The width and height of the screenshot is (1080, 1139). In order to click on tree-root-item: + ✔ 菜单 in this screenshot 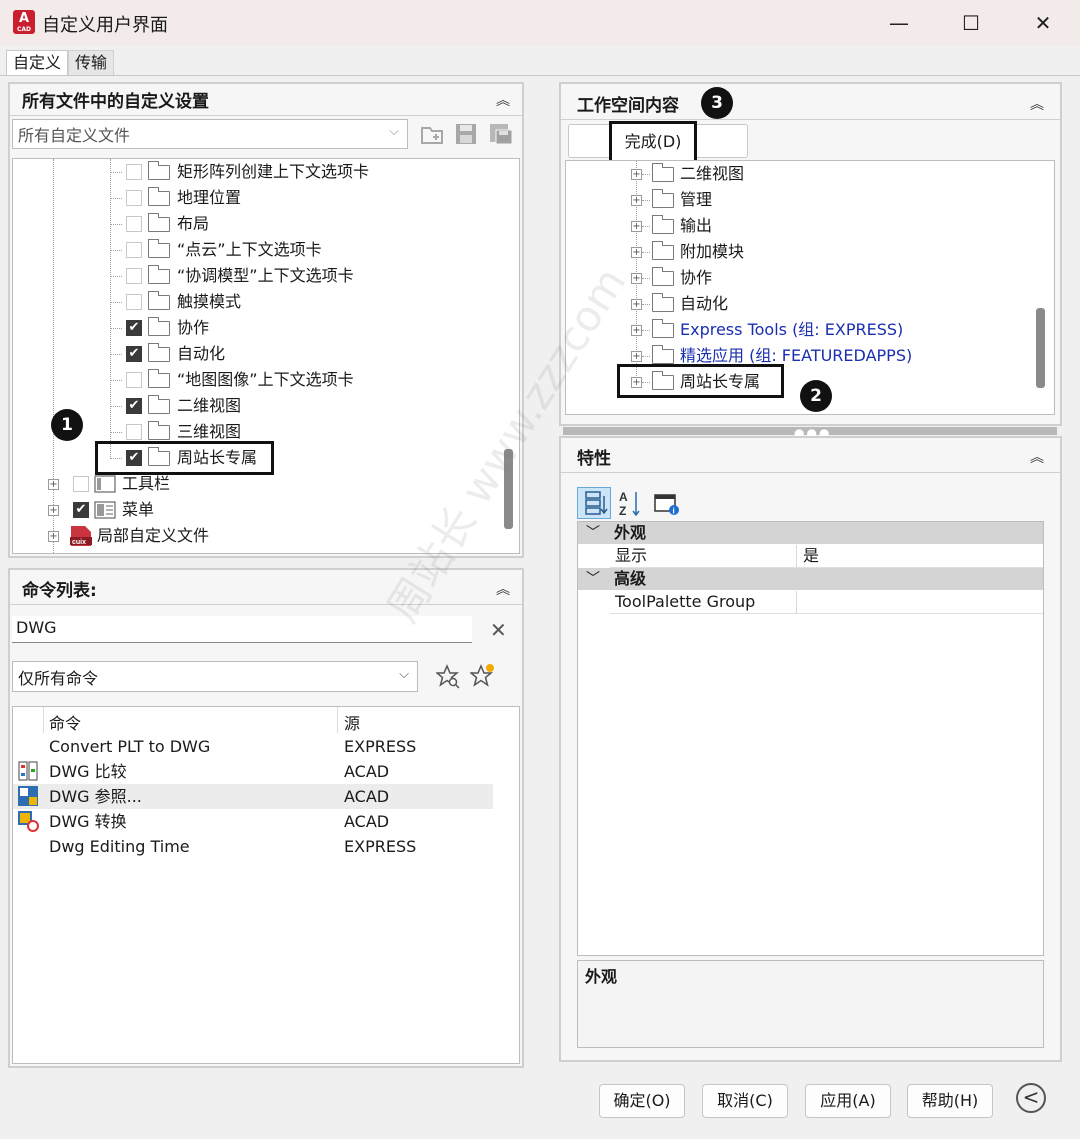, I will do `click(253, 510)`.